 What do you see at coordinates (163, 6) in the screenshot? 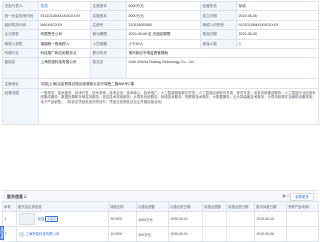
I see `reg-capital-value: 5000万元` at bounding box center [163, 6].